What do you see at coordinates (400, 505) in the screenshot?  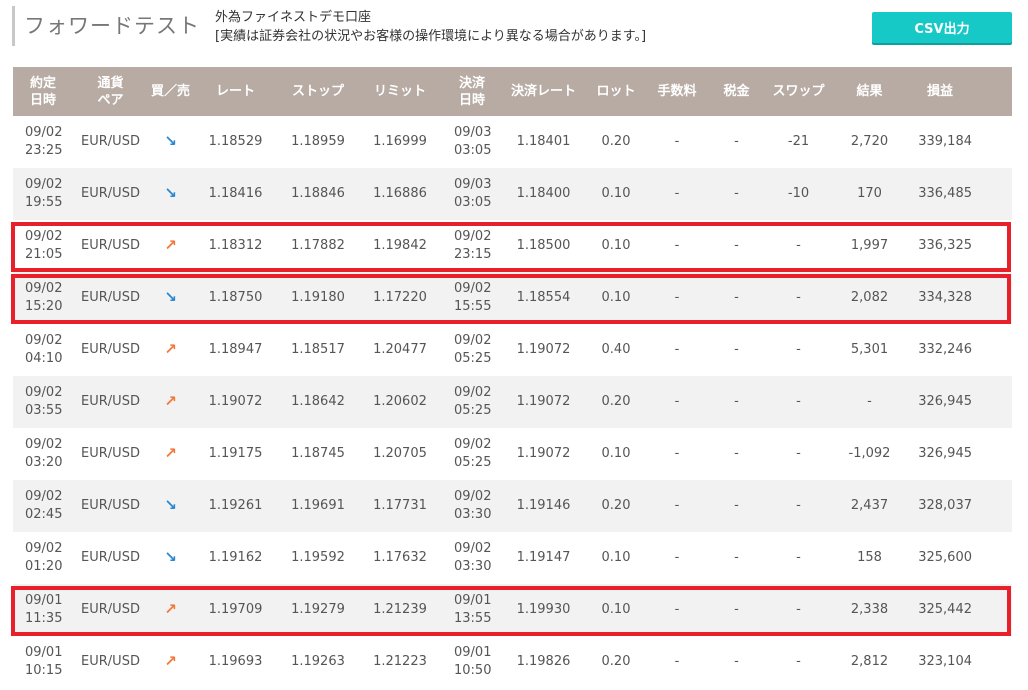 I see `limit-rate: 1.17731` at bounding box center [400, 505].